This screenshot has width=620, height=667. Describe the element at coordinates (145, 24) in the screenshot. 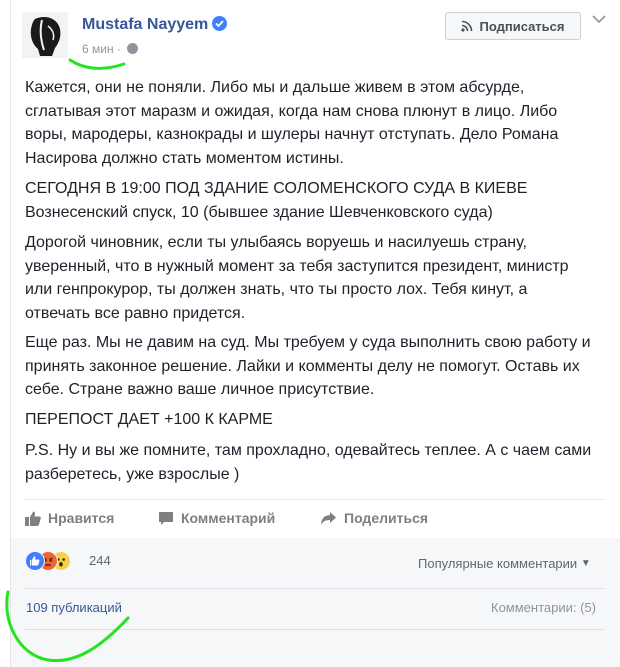

I see `author-name: Mustafa Nayyem` at that location.